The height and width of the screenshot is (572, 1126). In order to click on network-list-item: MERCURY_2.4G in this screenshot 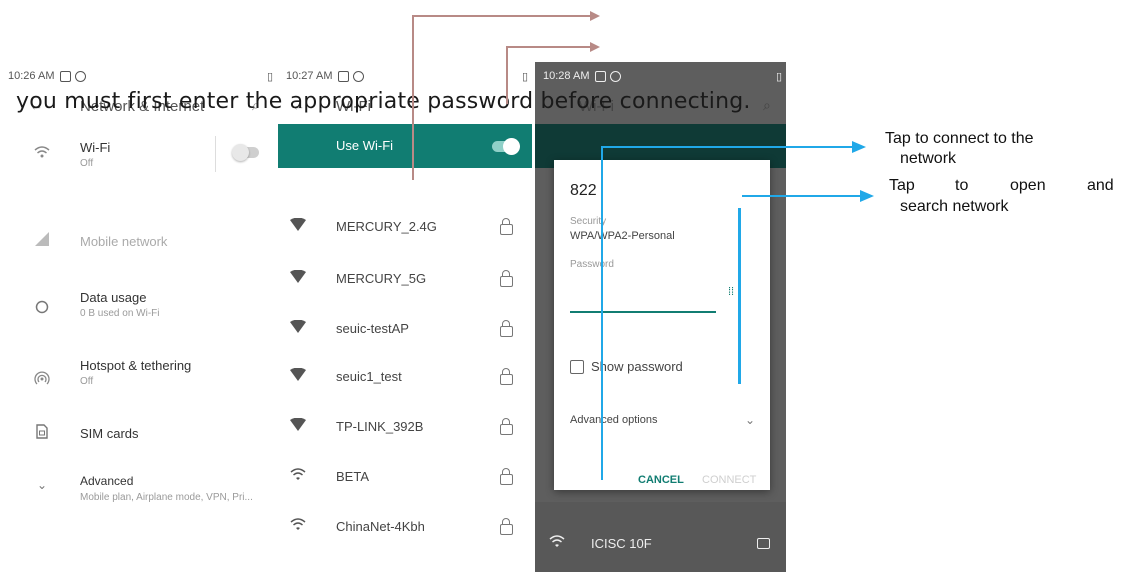, I will do `click(405, 227)`.